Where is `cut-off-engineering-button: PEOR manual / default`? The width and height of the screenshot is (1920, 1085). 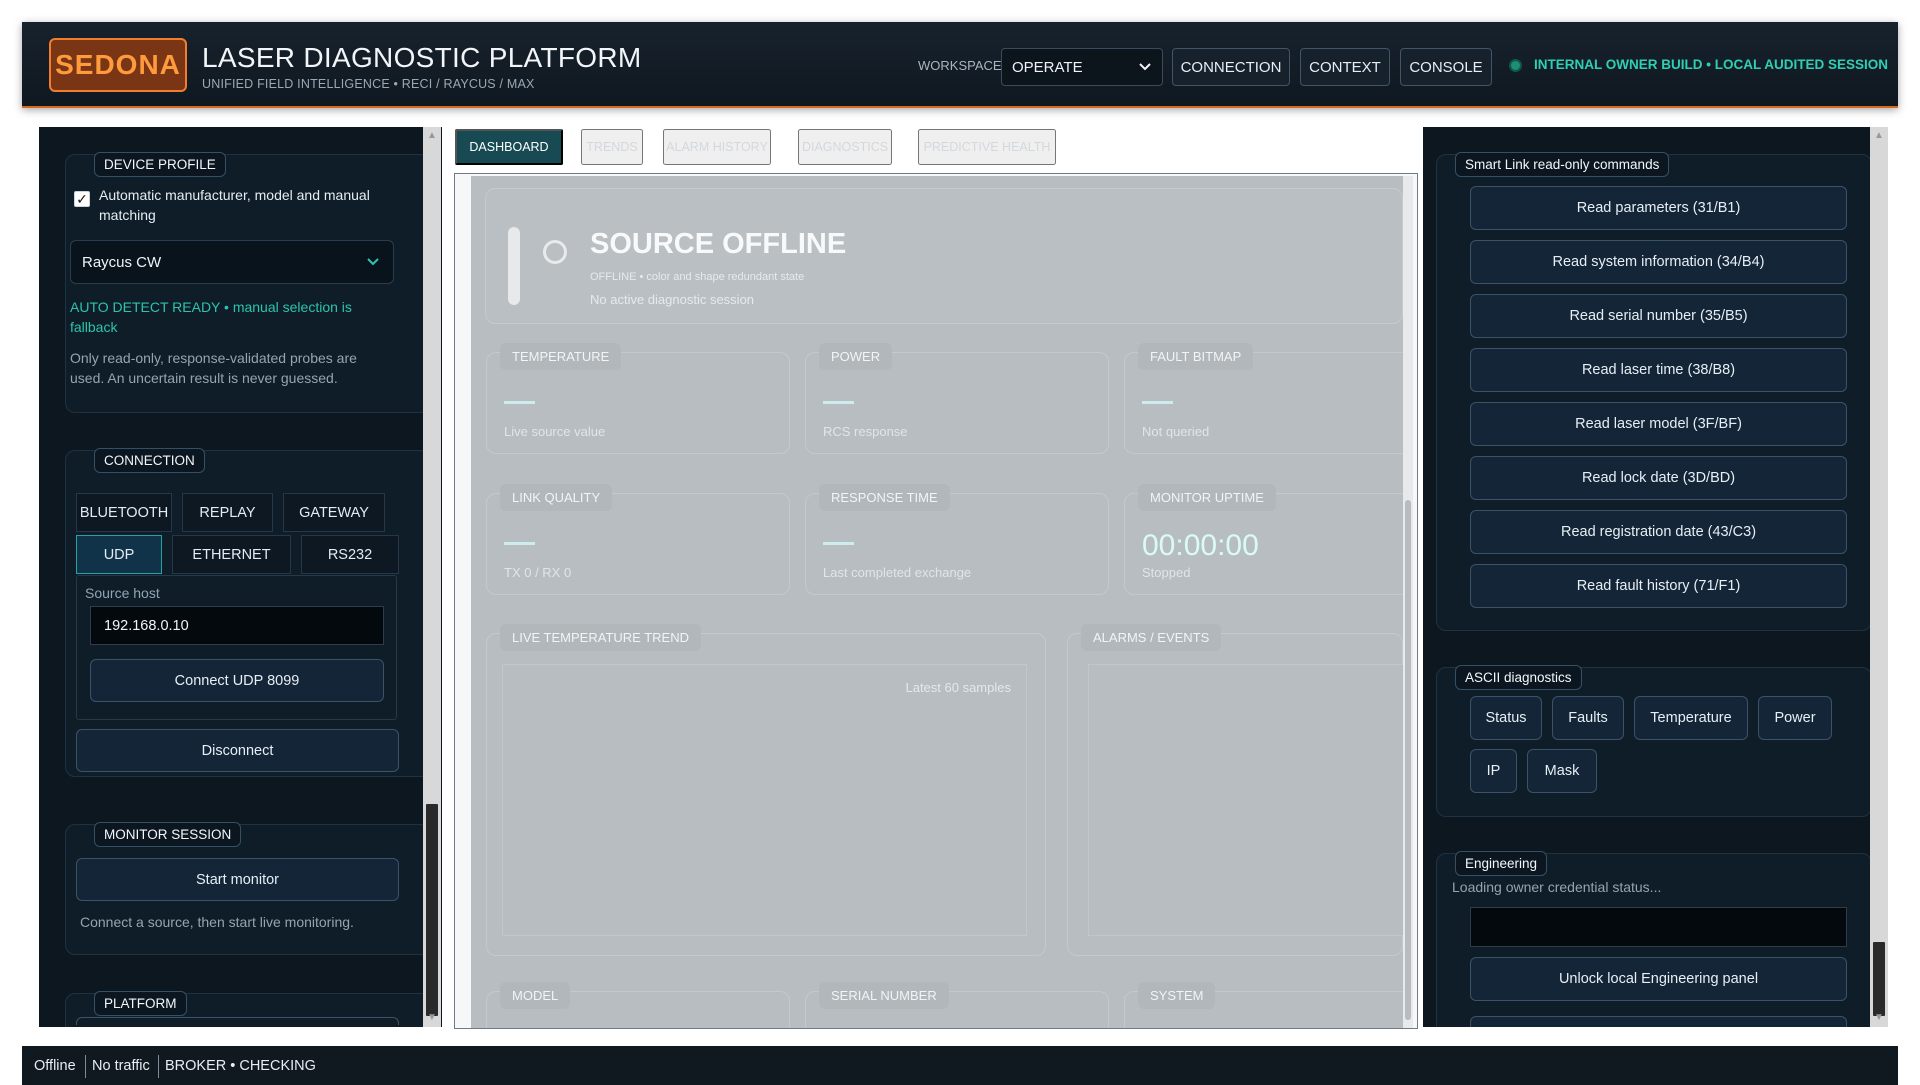
cut-off-engineering-button: PEOR manual / default is located at coordinates (1658, 1021).